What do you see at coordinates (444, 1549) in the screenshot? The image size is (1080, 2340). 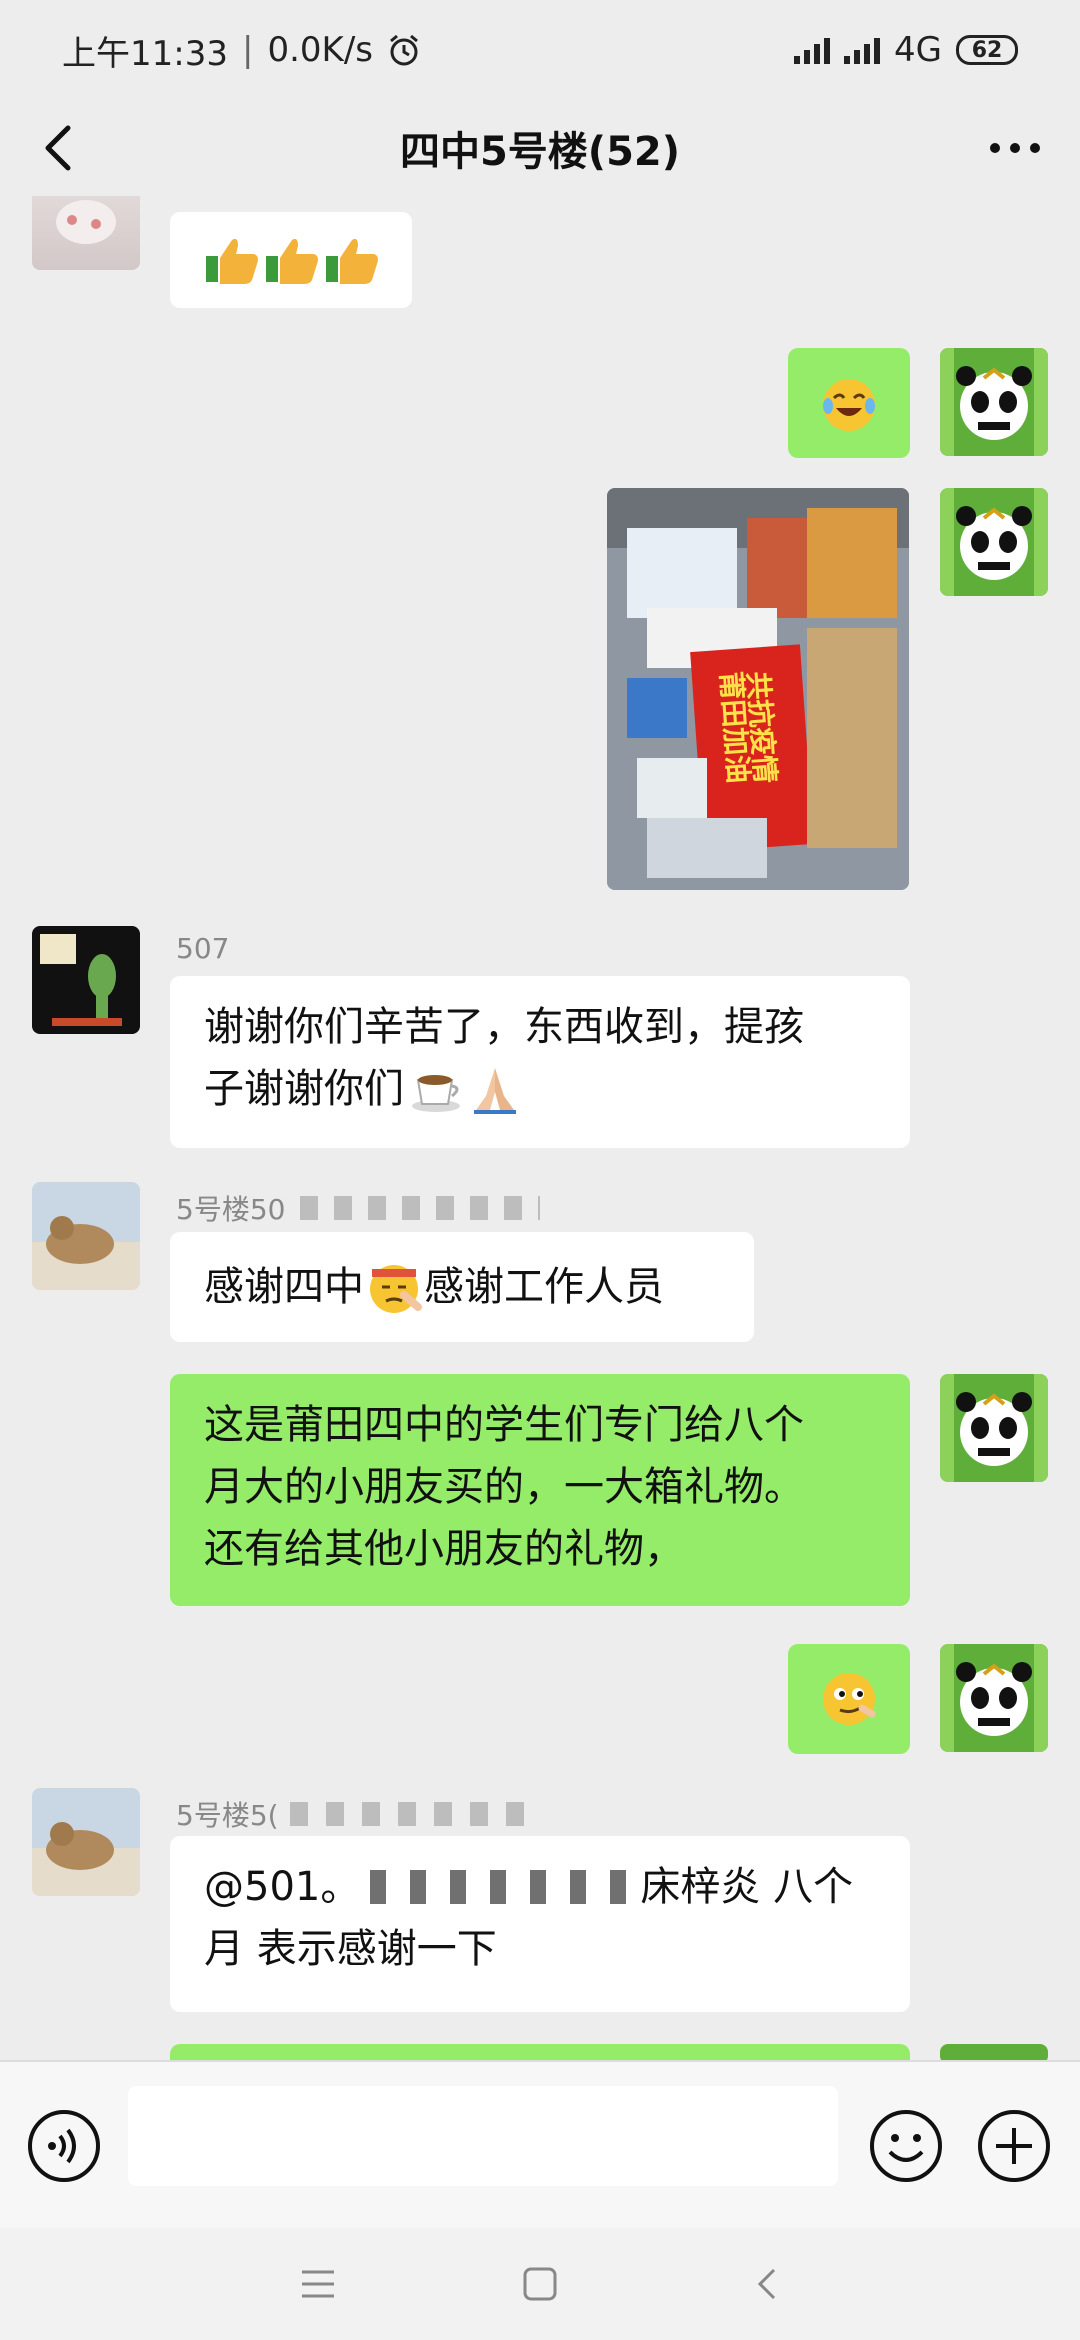 I see `message-text: 还有给其他小朋友的礼物，` at bounding box center [444, 1549].